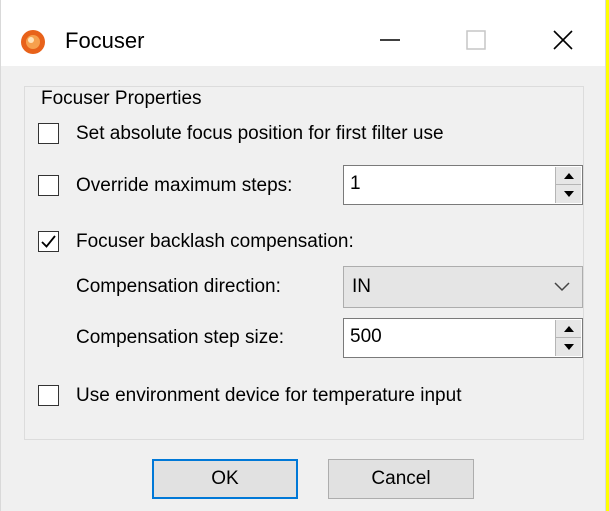  I want to click on step-size-value: 500, so click(366, 336).